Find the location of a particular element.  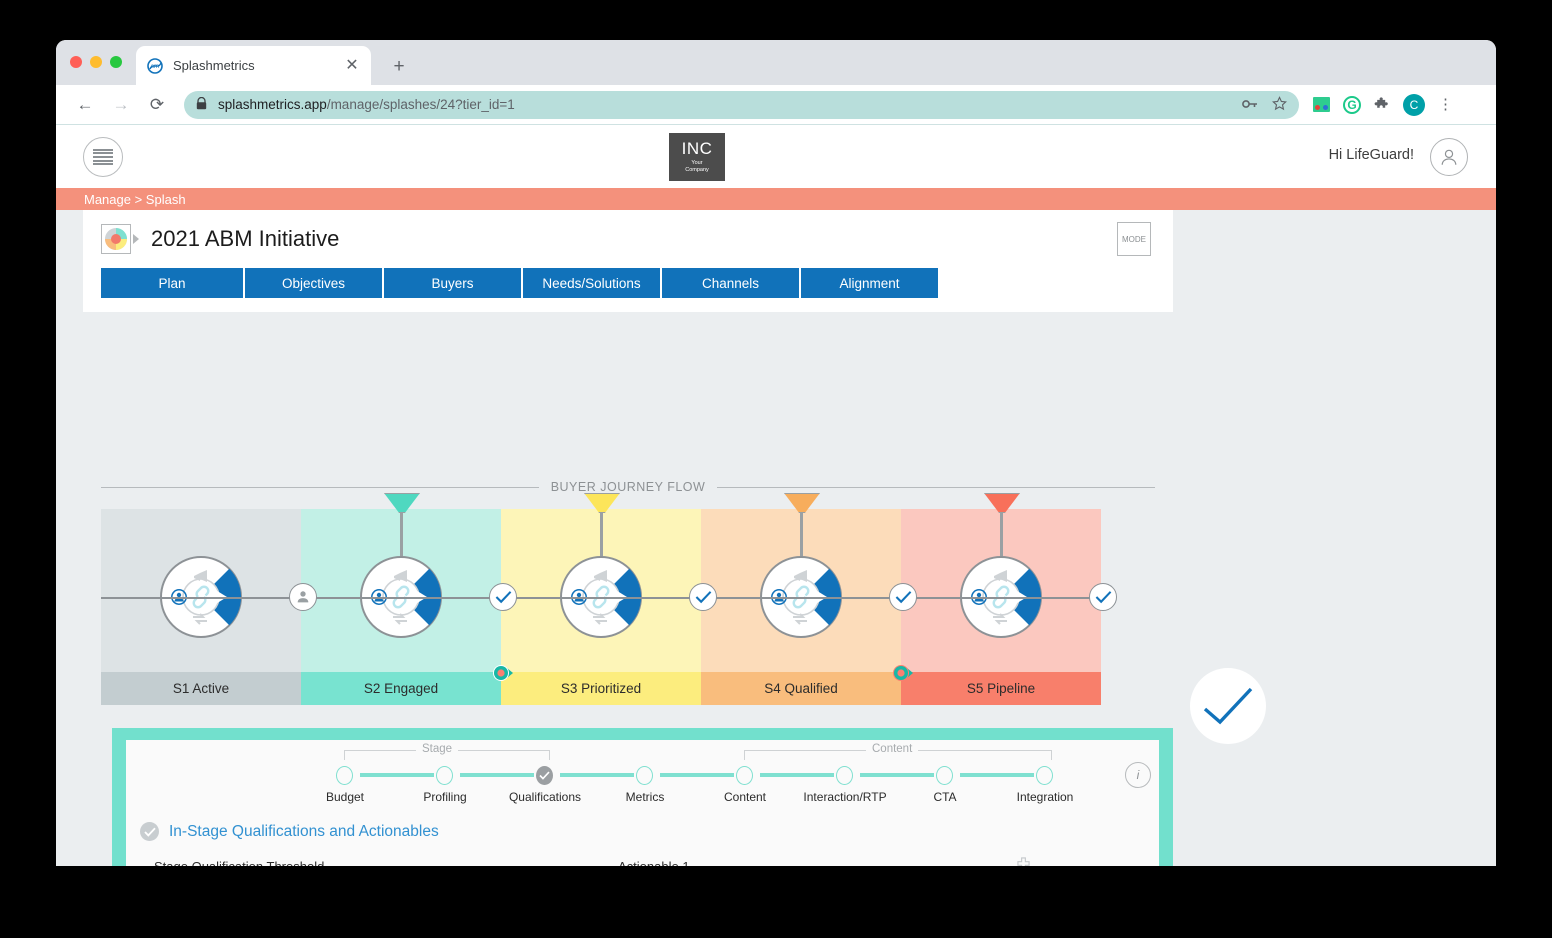

step-qualifications is located at coordinates (544, 775).